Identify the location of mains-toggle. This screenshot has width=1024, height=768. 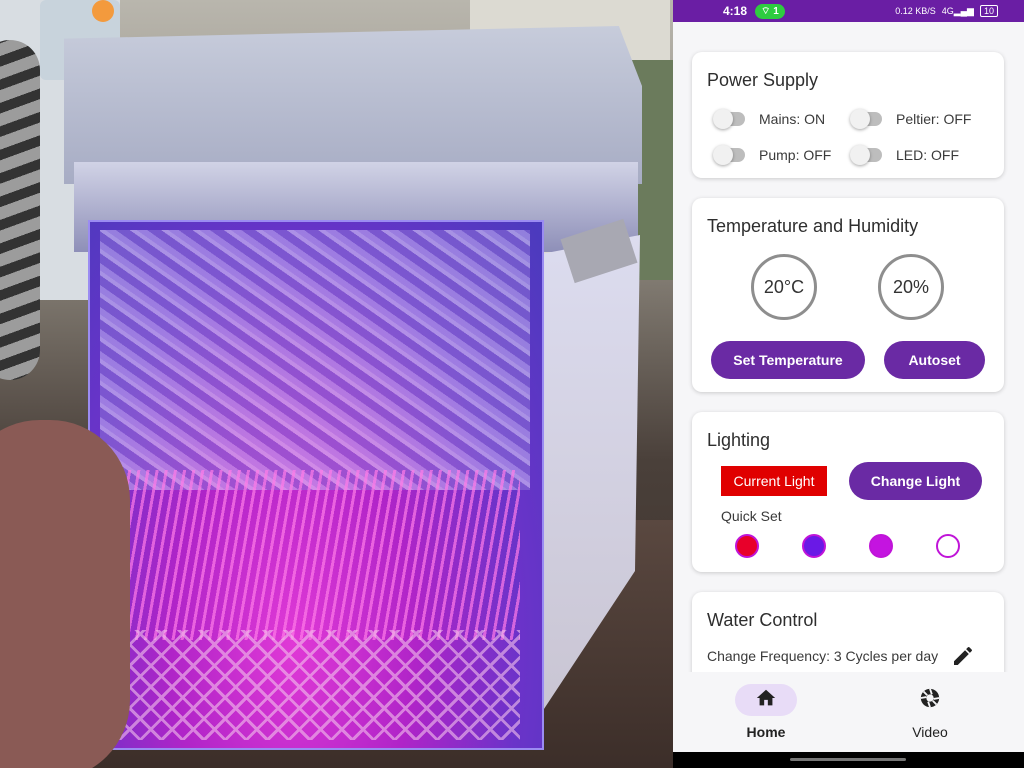
(729, 119).